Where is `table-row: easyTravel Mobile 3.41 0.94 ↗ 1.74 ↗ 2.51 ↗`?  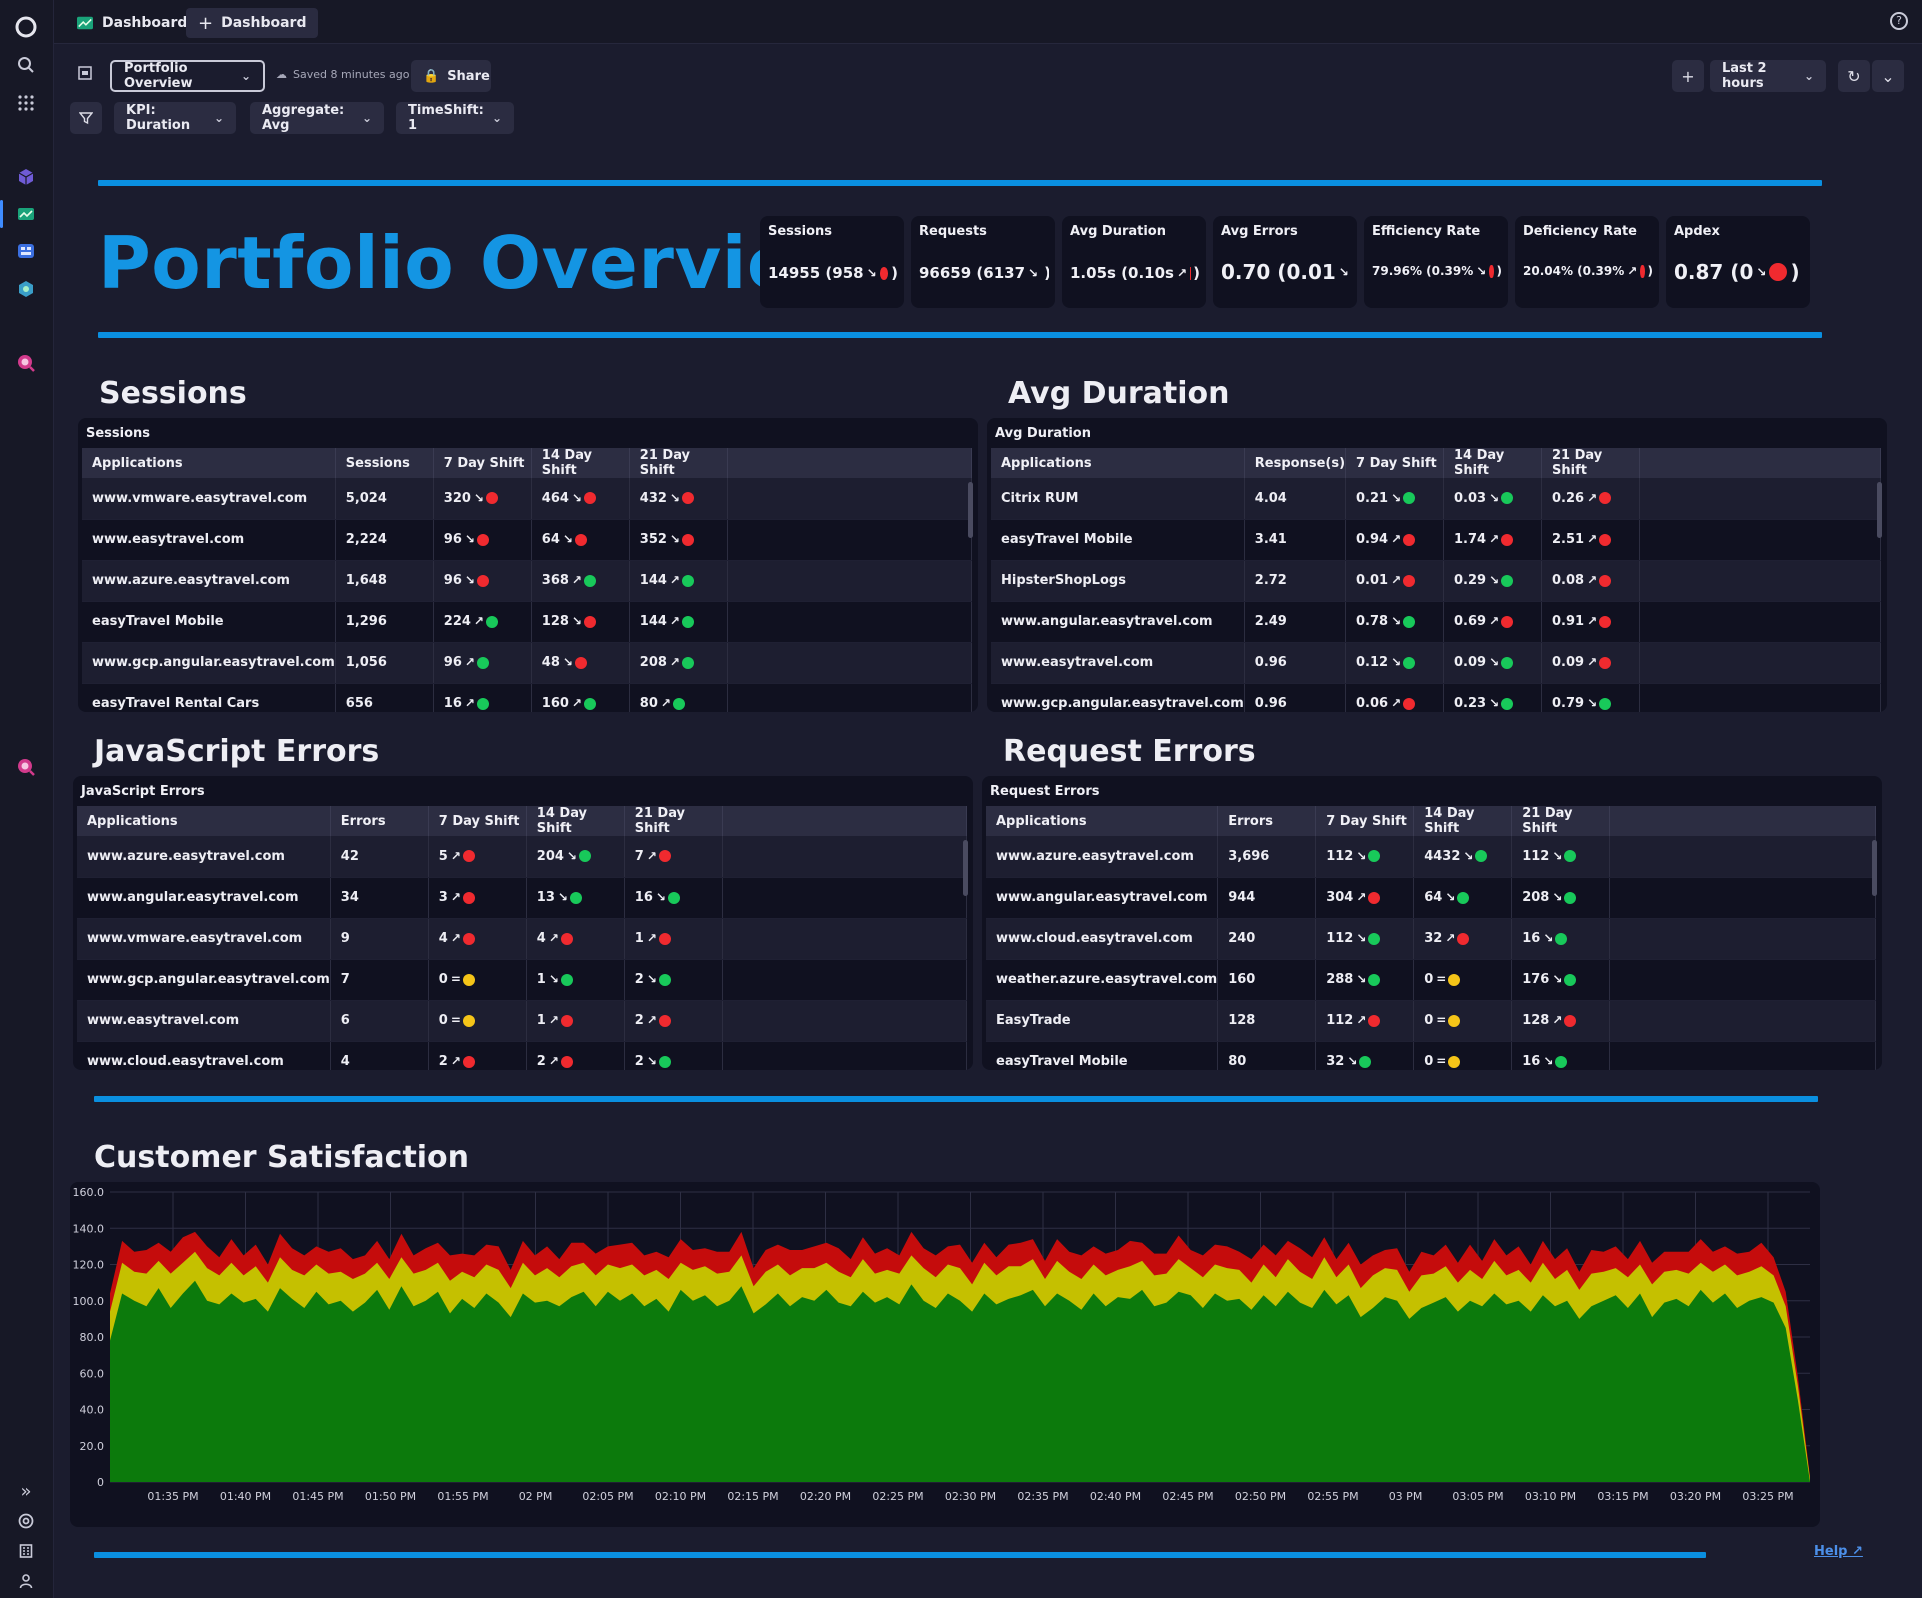 table-row: easyTravel Mobile 3.41 0.94 ↗ 1.74 ↗ 2.51 ↗ is located at coordinates (1436, 540).